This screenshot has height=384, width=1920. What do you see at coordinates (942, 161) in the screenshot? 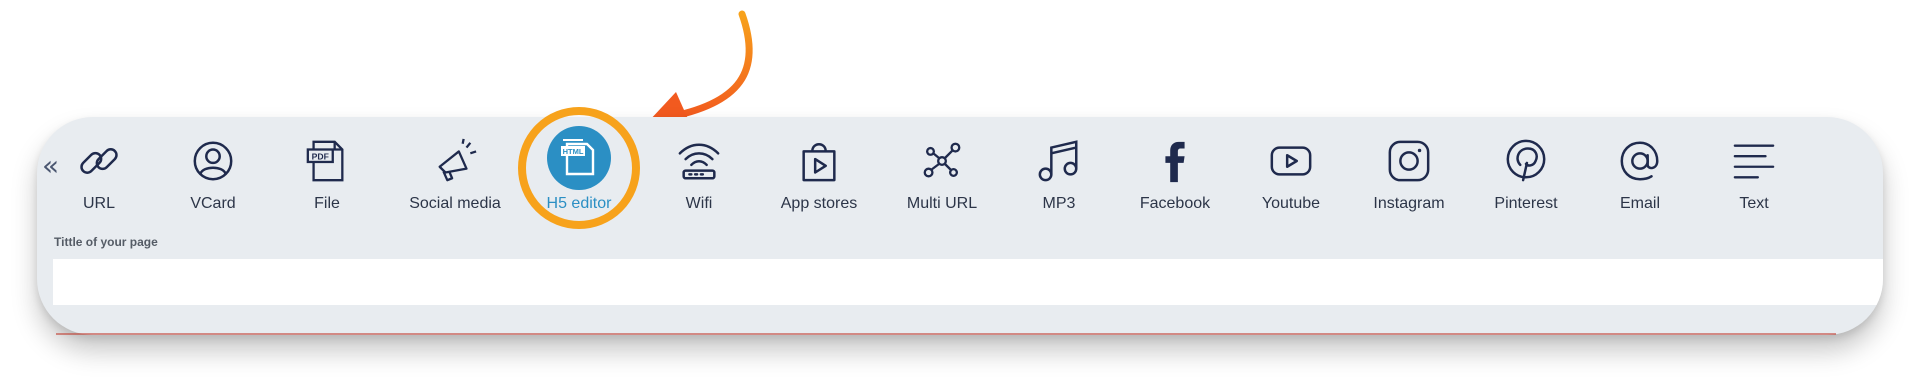
I see `network-nodes-icon` at bounding box center [942, 161].